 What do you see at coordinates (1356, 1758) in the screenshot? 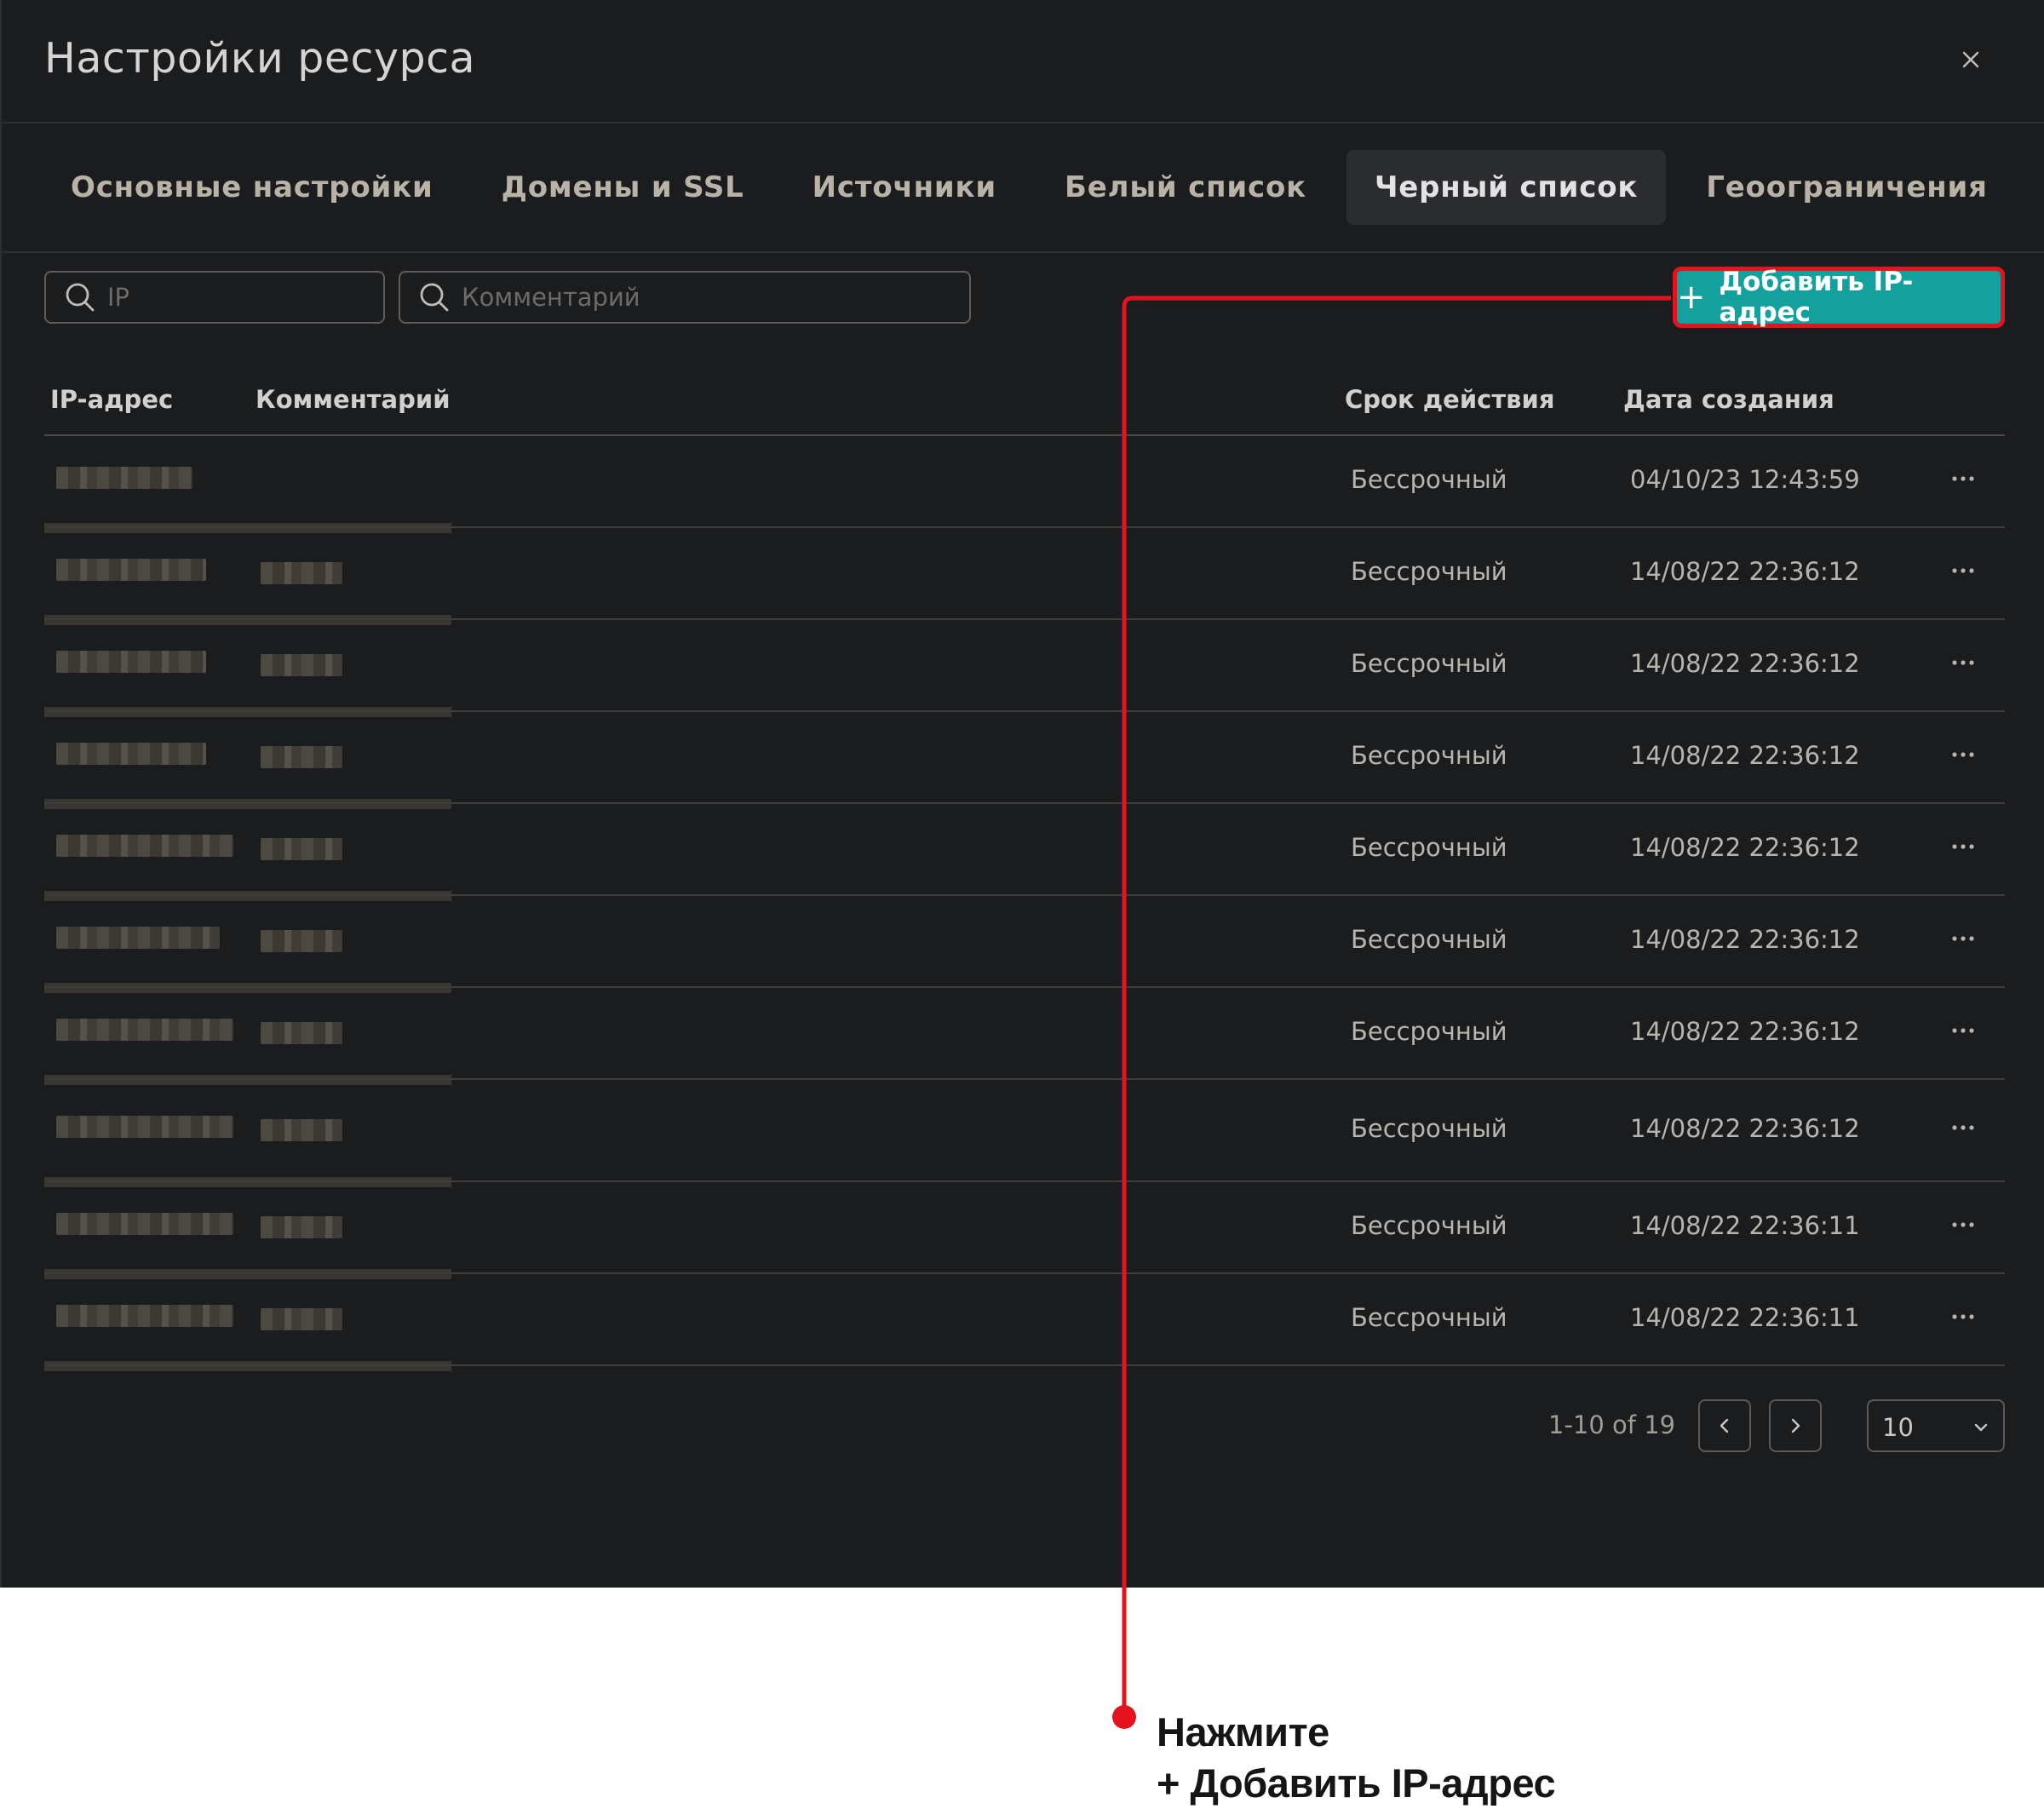
I see `callout-instruction: Нажмите + Добавить IP-адрес` at bounding box center [1356, 1758].